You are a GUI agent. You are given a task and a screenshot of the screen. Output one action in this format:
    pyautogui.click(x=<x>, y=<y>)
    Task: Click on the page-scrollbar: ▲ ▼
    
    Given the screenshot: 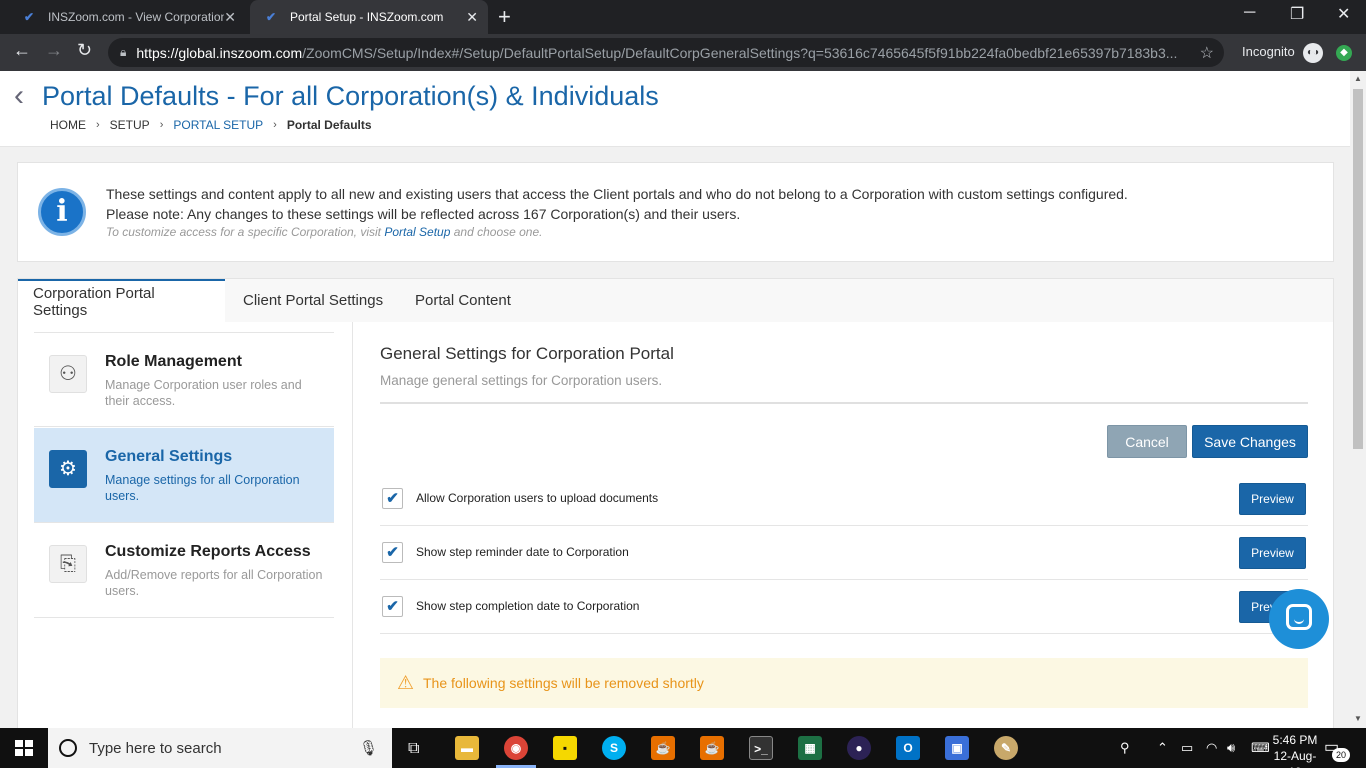 What is the action you would take?
    pyautogui.click(x=1358, y=399)
    